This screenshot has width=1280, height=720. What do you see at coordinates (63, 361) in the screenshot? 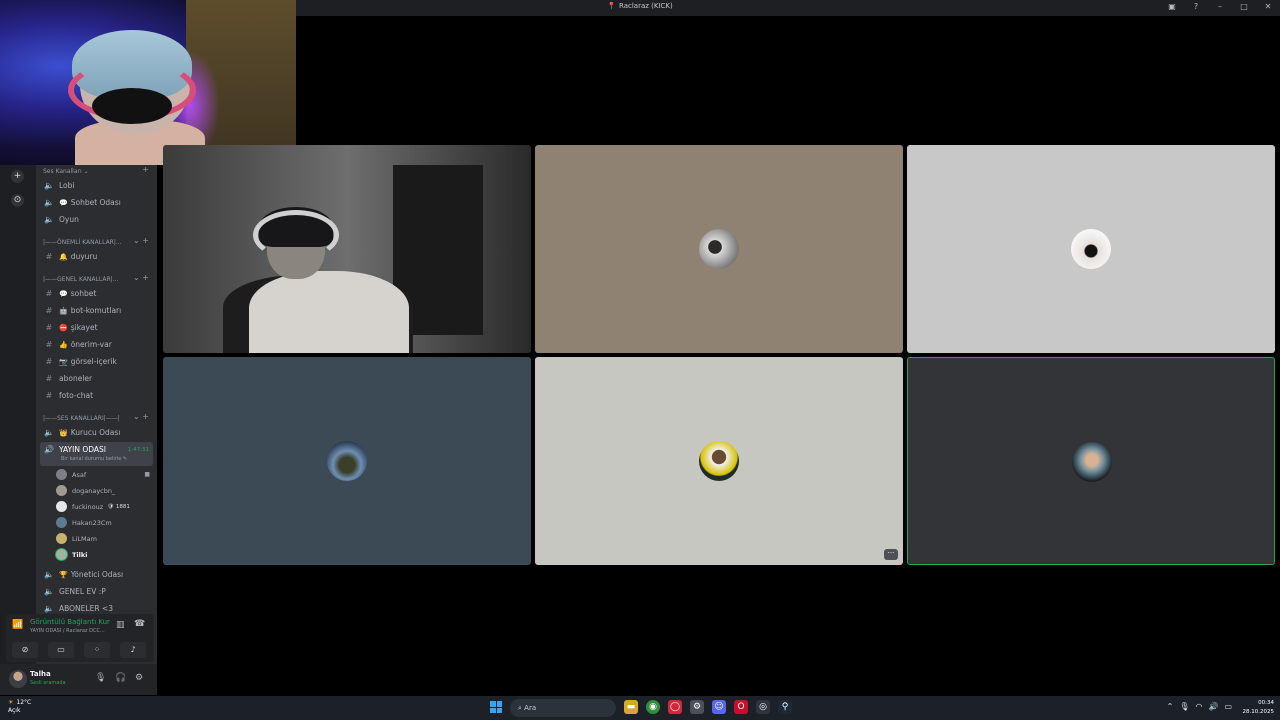
I see `channel-emoji: 📷` at bounding box center [63, 361].